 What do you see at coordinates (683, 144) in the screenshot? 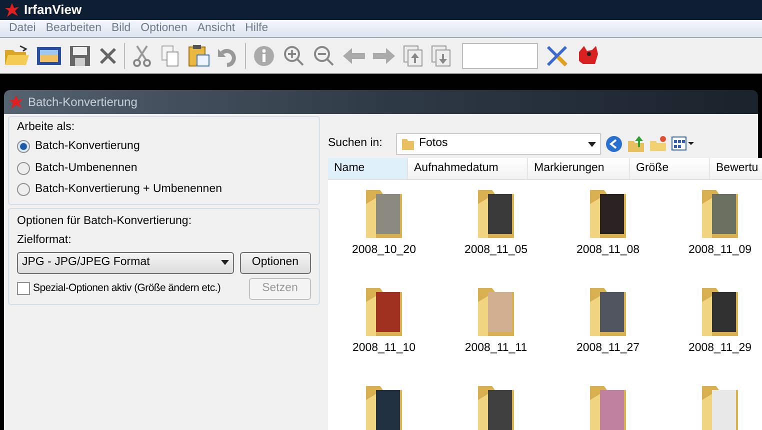
I see `view-menu-icon` at bounding box center [683, 144].